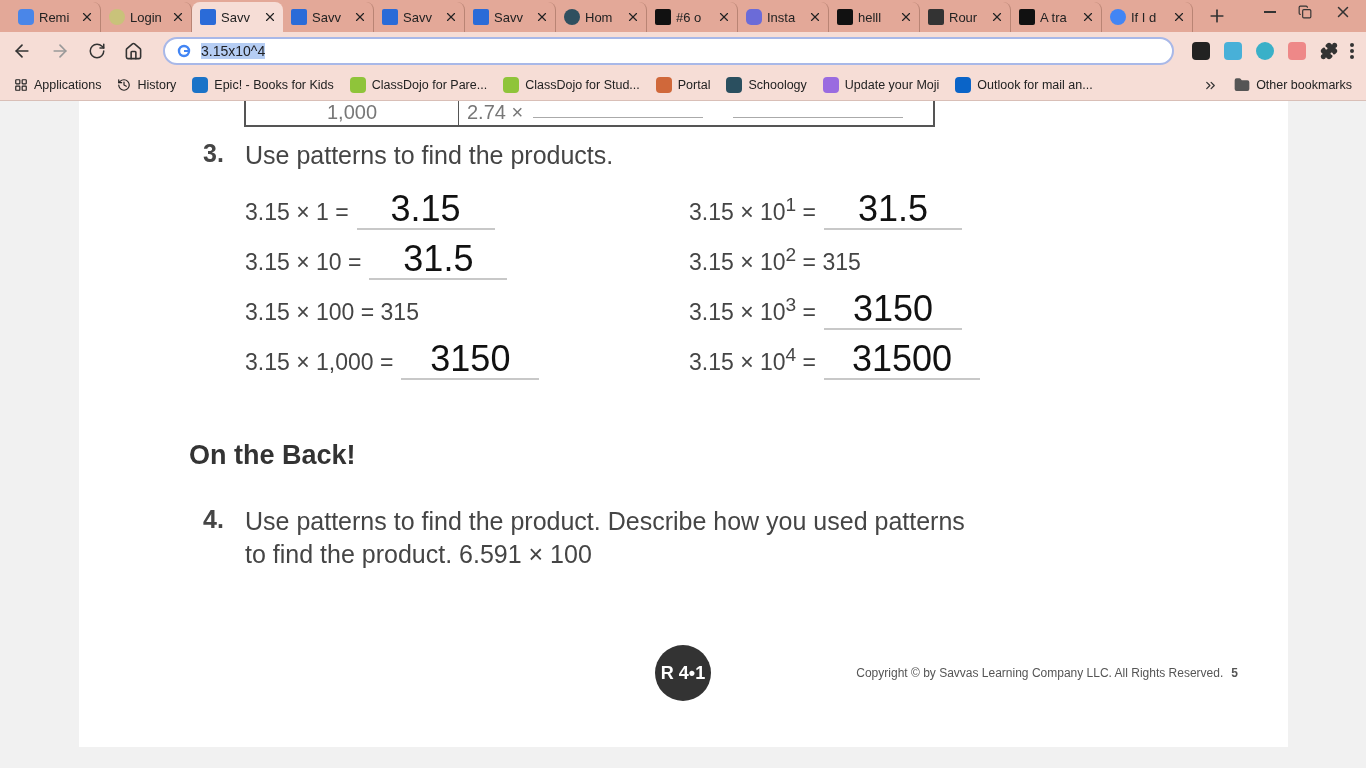  What do you see at coordinates (147, 85) in the screenshot?
I see `bookmark-link: History` at bounding box center [147, 85].